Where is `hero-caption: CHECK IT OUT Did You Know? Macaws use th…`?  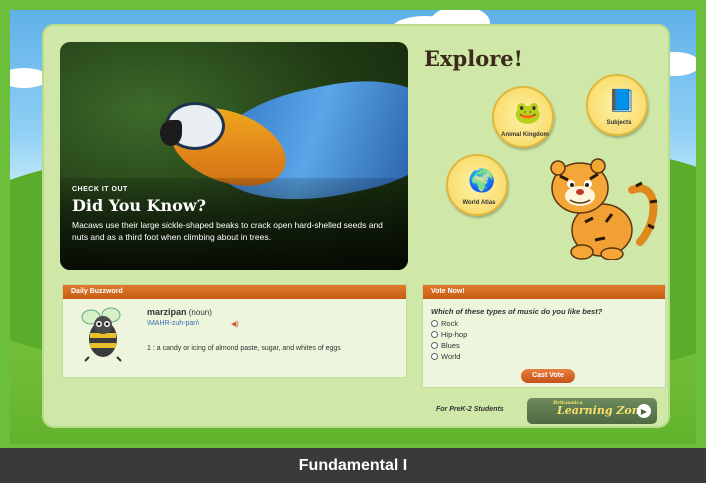 hero-caption: CHECK IT OUT Did You Know? Macaws use th… is located at coordinates (234, 224).